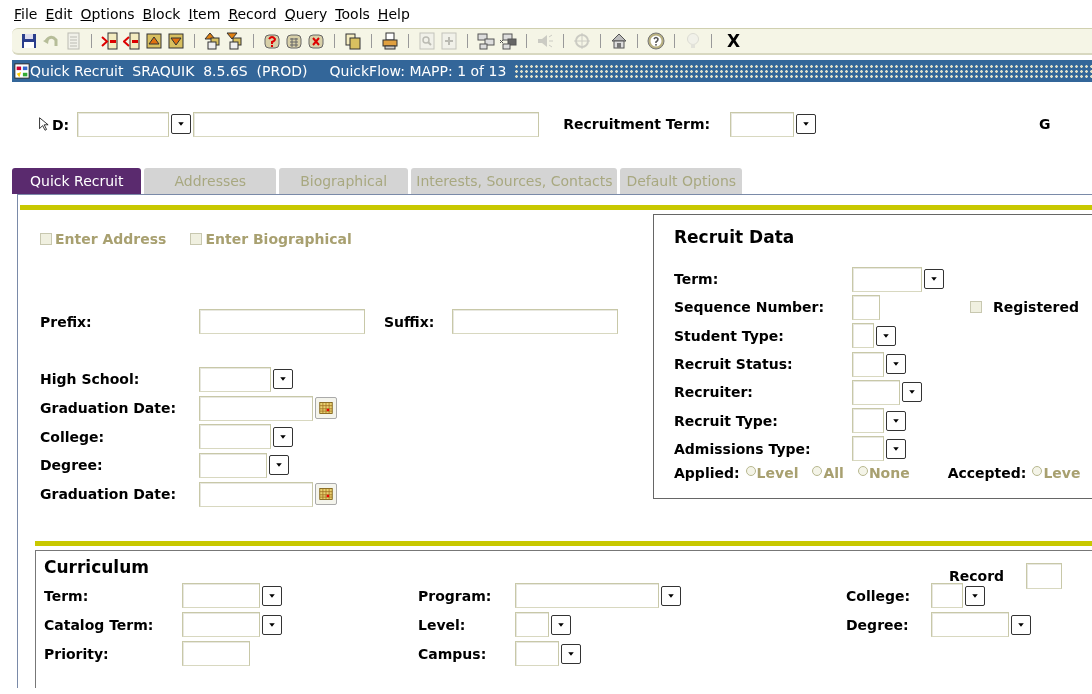 The height and width of the screenshot is (694, 1092). What do you see at coordinates (96, 567) in the screenshot?
I see `section-title: Curriculum` at bounding box center [96, 567].